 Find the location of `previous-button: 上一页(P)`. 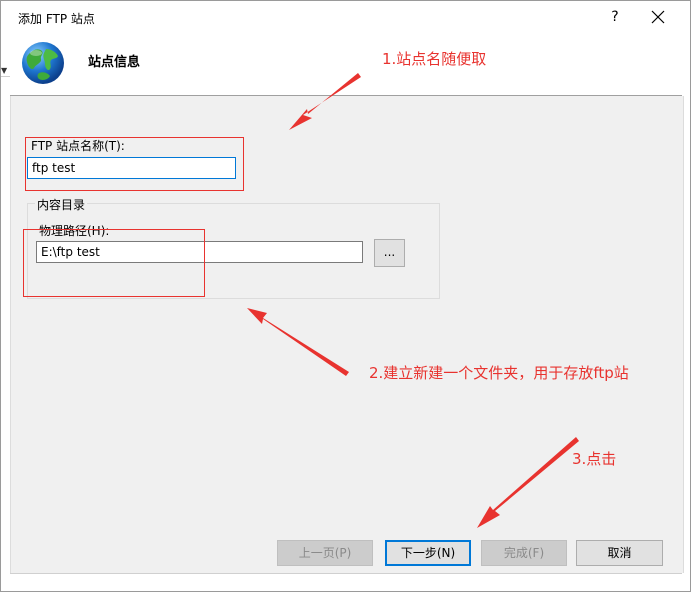

previous-button: 上一页(P) is located at coordinates (325, 553).